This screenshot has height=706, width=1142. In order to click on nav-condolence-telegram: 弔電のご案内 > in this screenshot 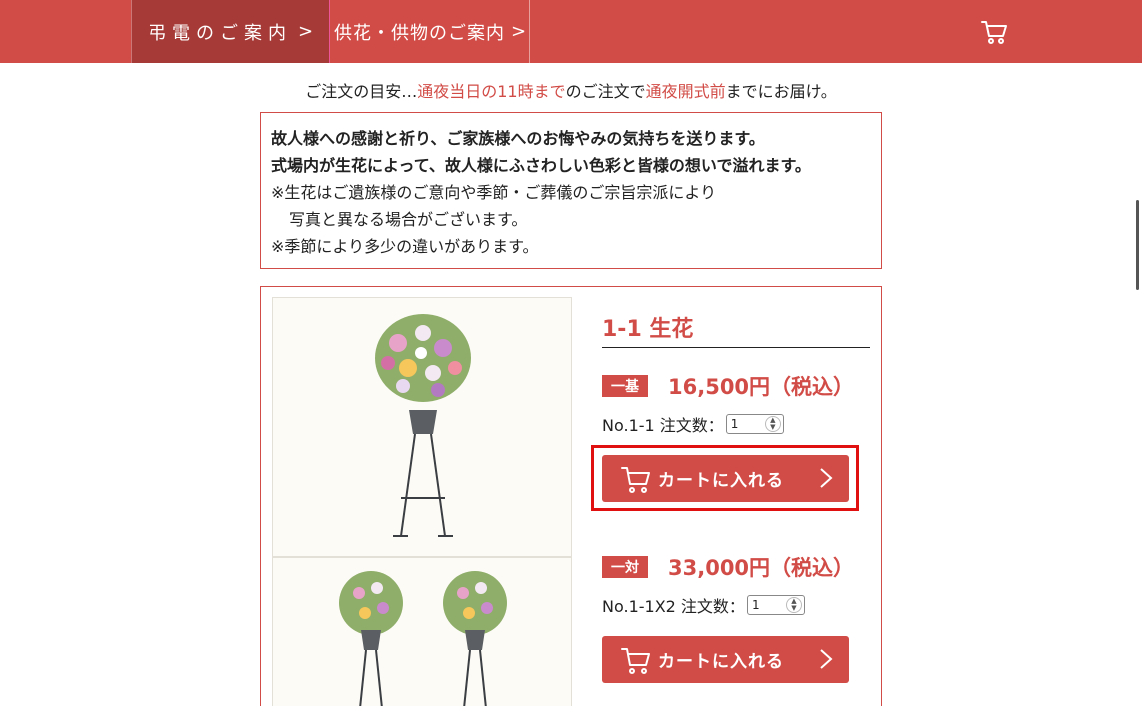, I will do `click(230, 31)`.